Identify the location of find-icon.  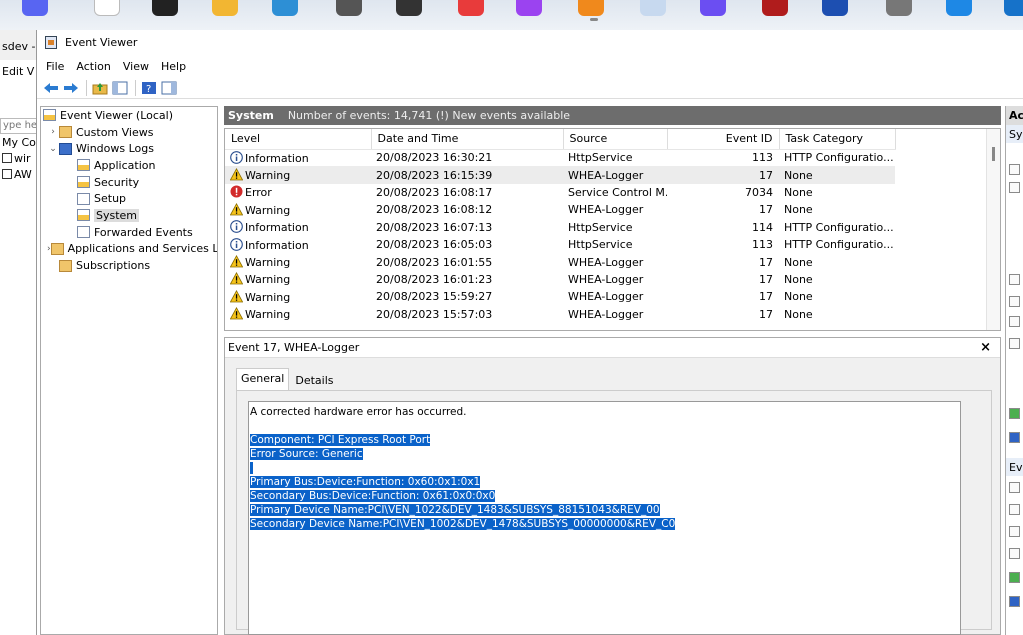
(1014, 321).